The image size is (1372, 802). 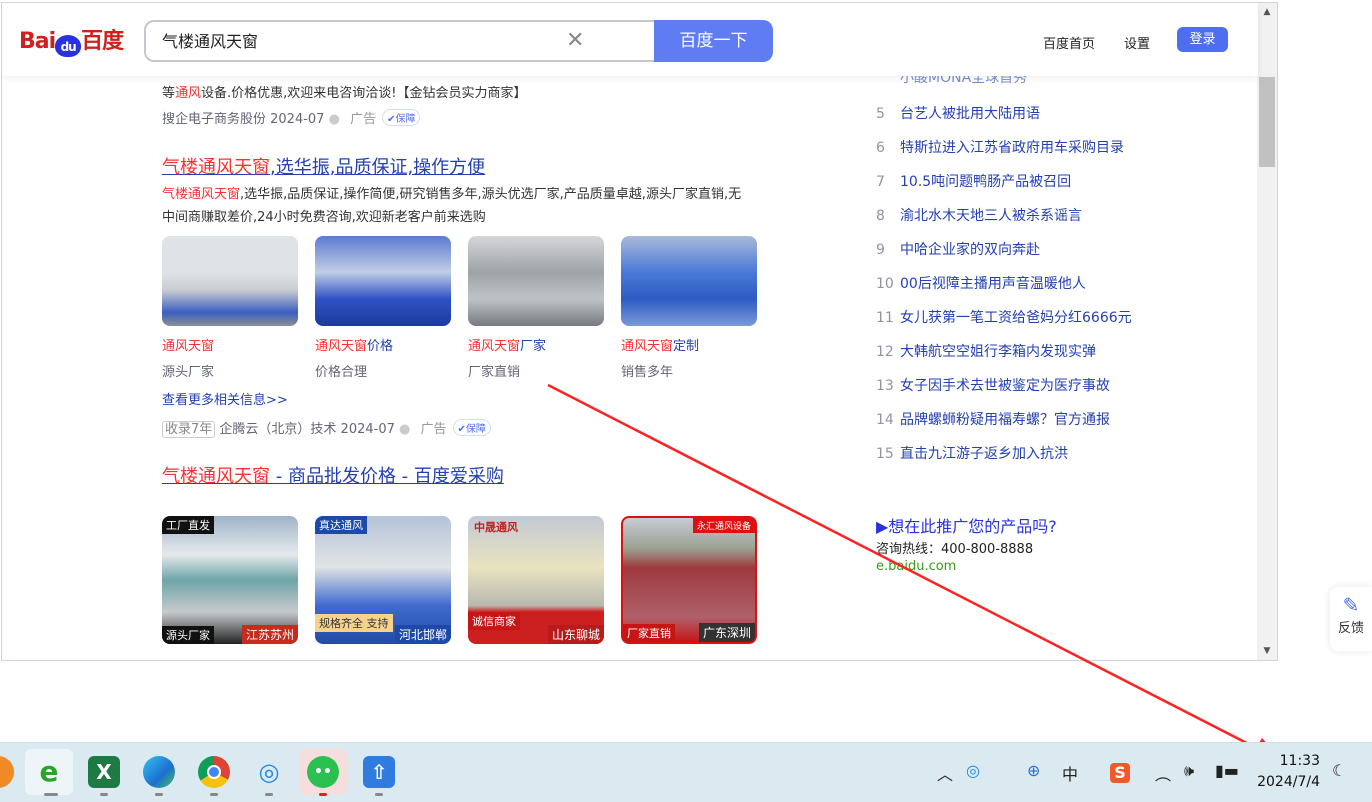 What do you see at coordinates (945, 773) in the screenshot?
I see `show-hidden-icons: ︿` at bounding box center [945, 773].